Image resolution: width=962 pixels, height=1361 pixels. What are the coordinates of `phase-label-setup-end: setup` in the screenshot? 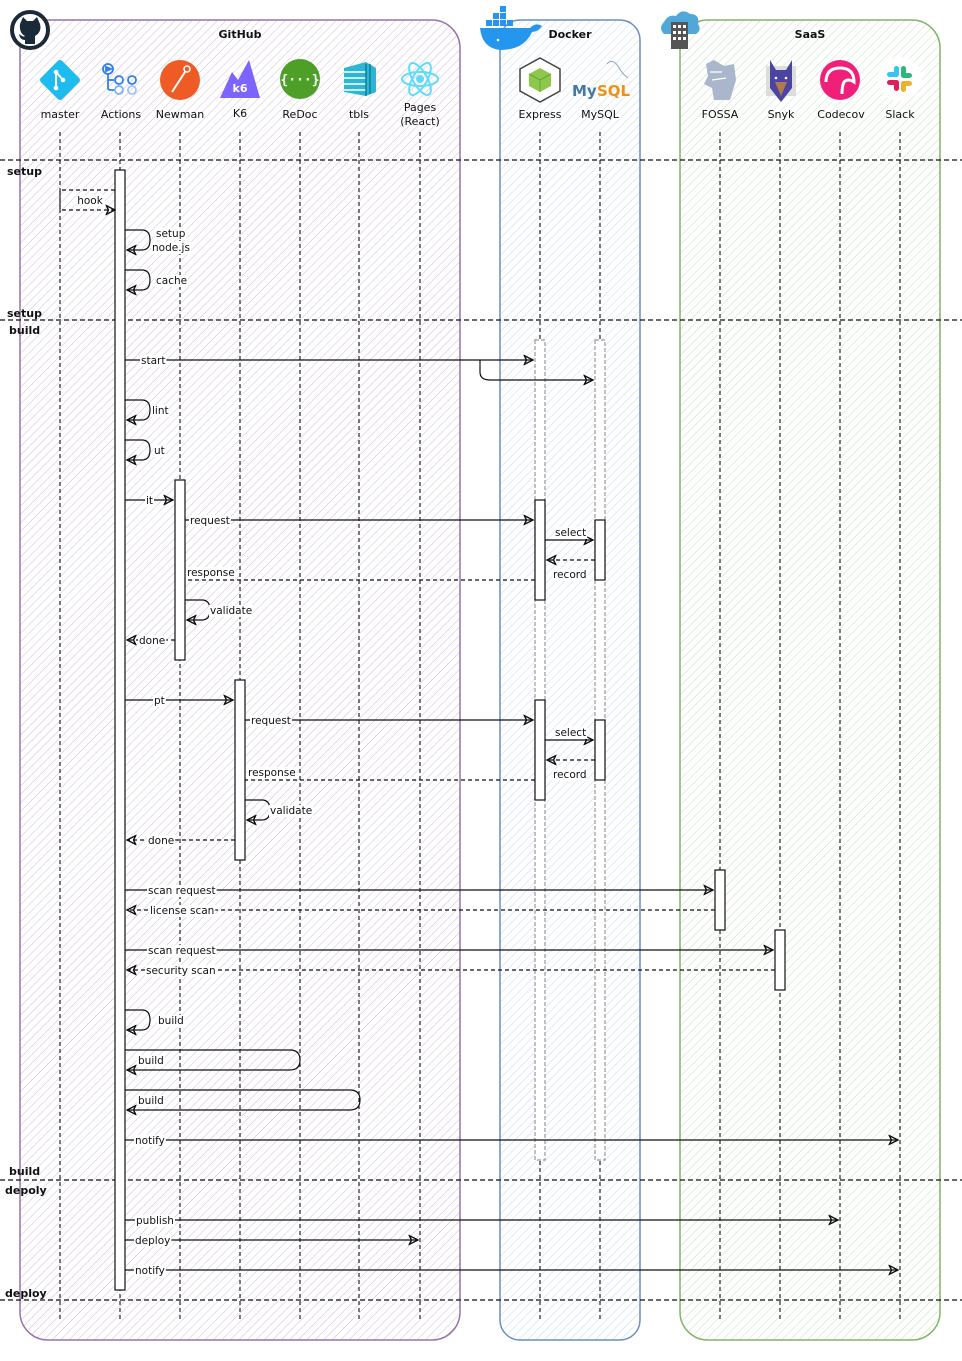 It's located at (24, 313).